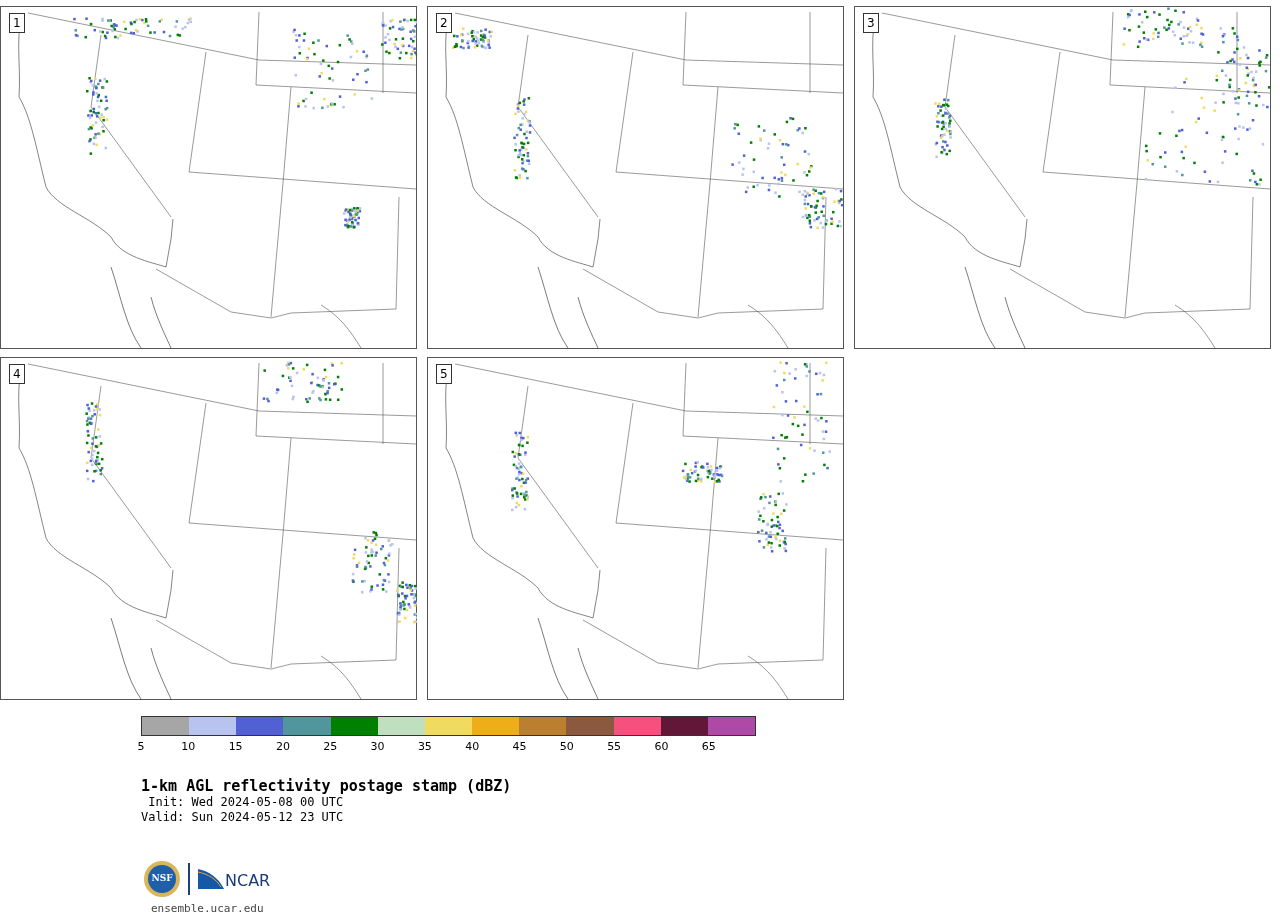 The height and width of the screenshot is (920, 1280). I want to click on tick-label: 45, so click(519, 746).